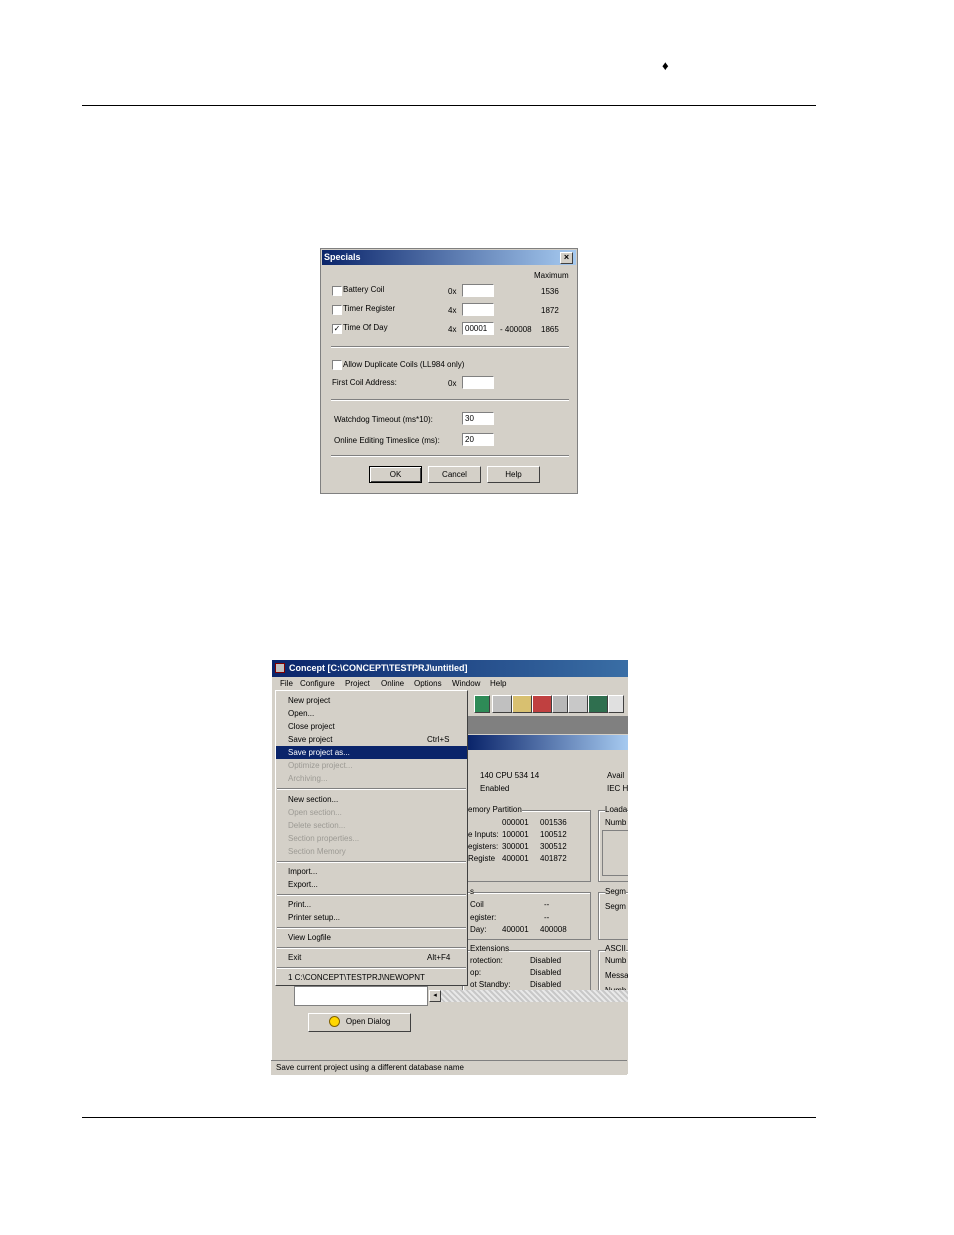  Describe the element at coordinates (371, 937) in the screenshot. I see `menu-item-view-logfile: View Logfile` at that location.